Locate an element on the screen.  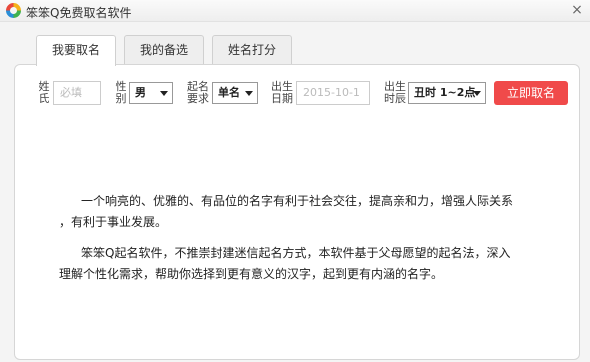
birth-date-label: 出生 日期 is located at coordinates (282, 93).